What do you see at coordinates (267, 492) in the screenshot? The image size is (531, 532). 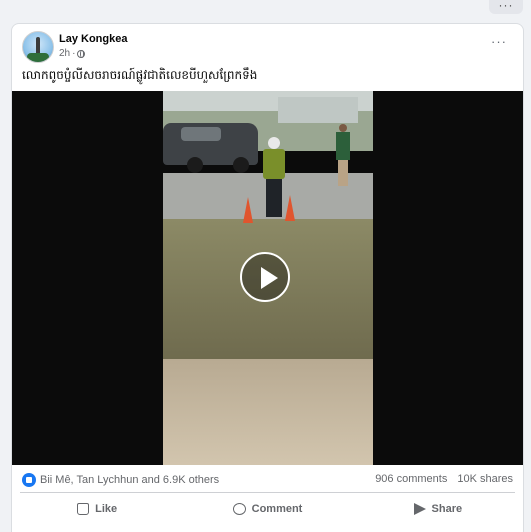 I see `actions-divider` at bounding box center [267, 492].